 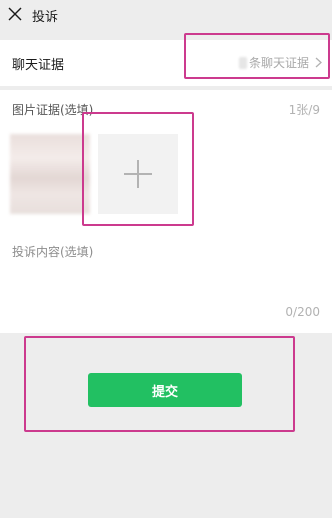 What do you see at coordinates (38, 65) in the screenshot?
I see `chat-evidence-label: 聊天证据` at bounding box center [38, 65].